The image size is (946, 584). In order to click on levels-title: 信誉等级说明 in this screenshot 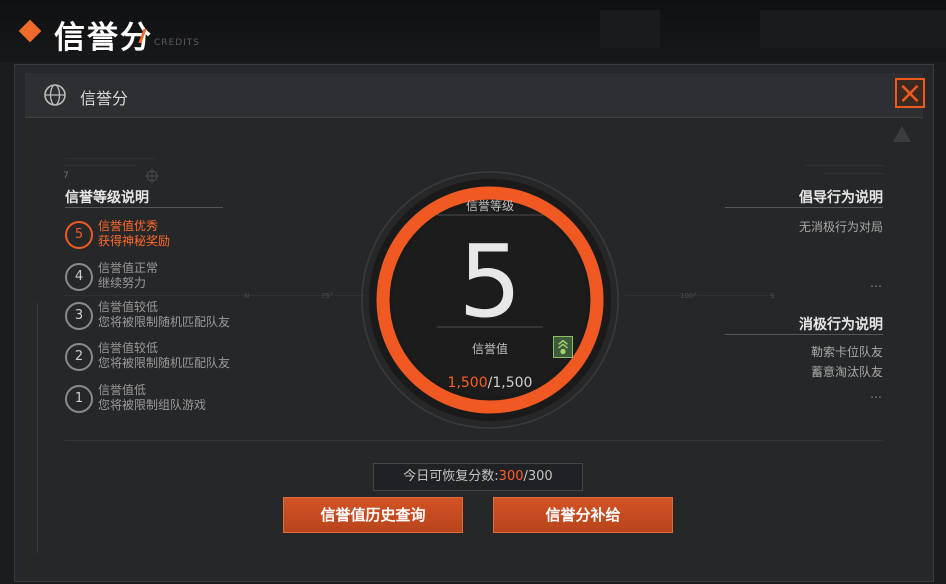, I will do `click(107, 198)`.